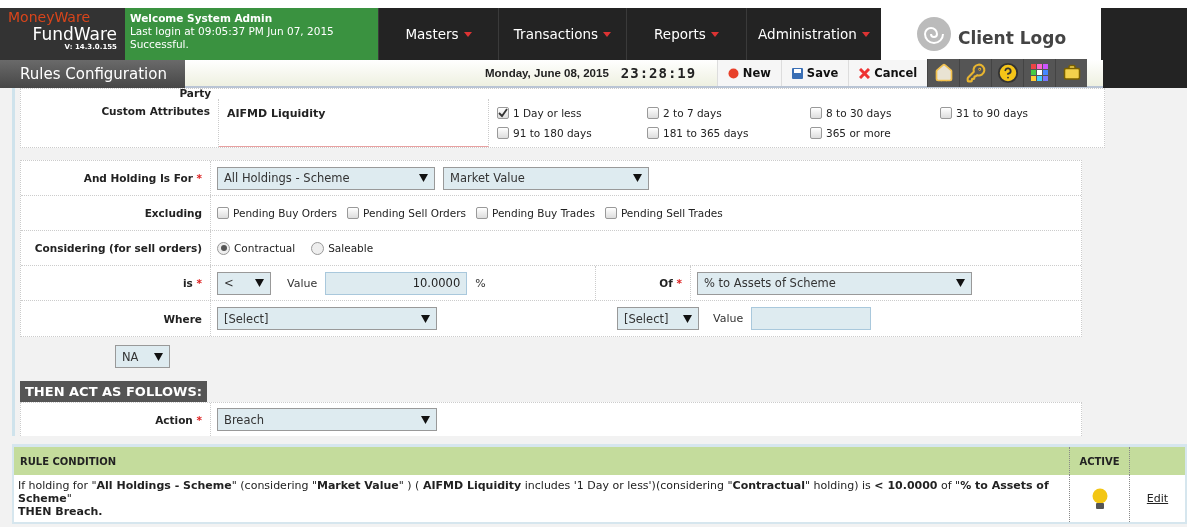  What do you see at coordinates (671, 213) in the screenshot?
I see `option-label: Pending Sell Trades` at bounding box center [671, 213].